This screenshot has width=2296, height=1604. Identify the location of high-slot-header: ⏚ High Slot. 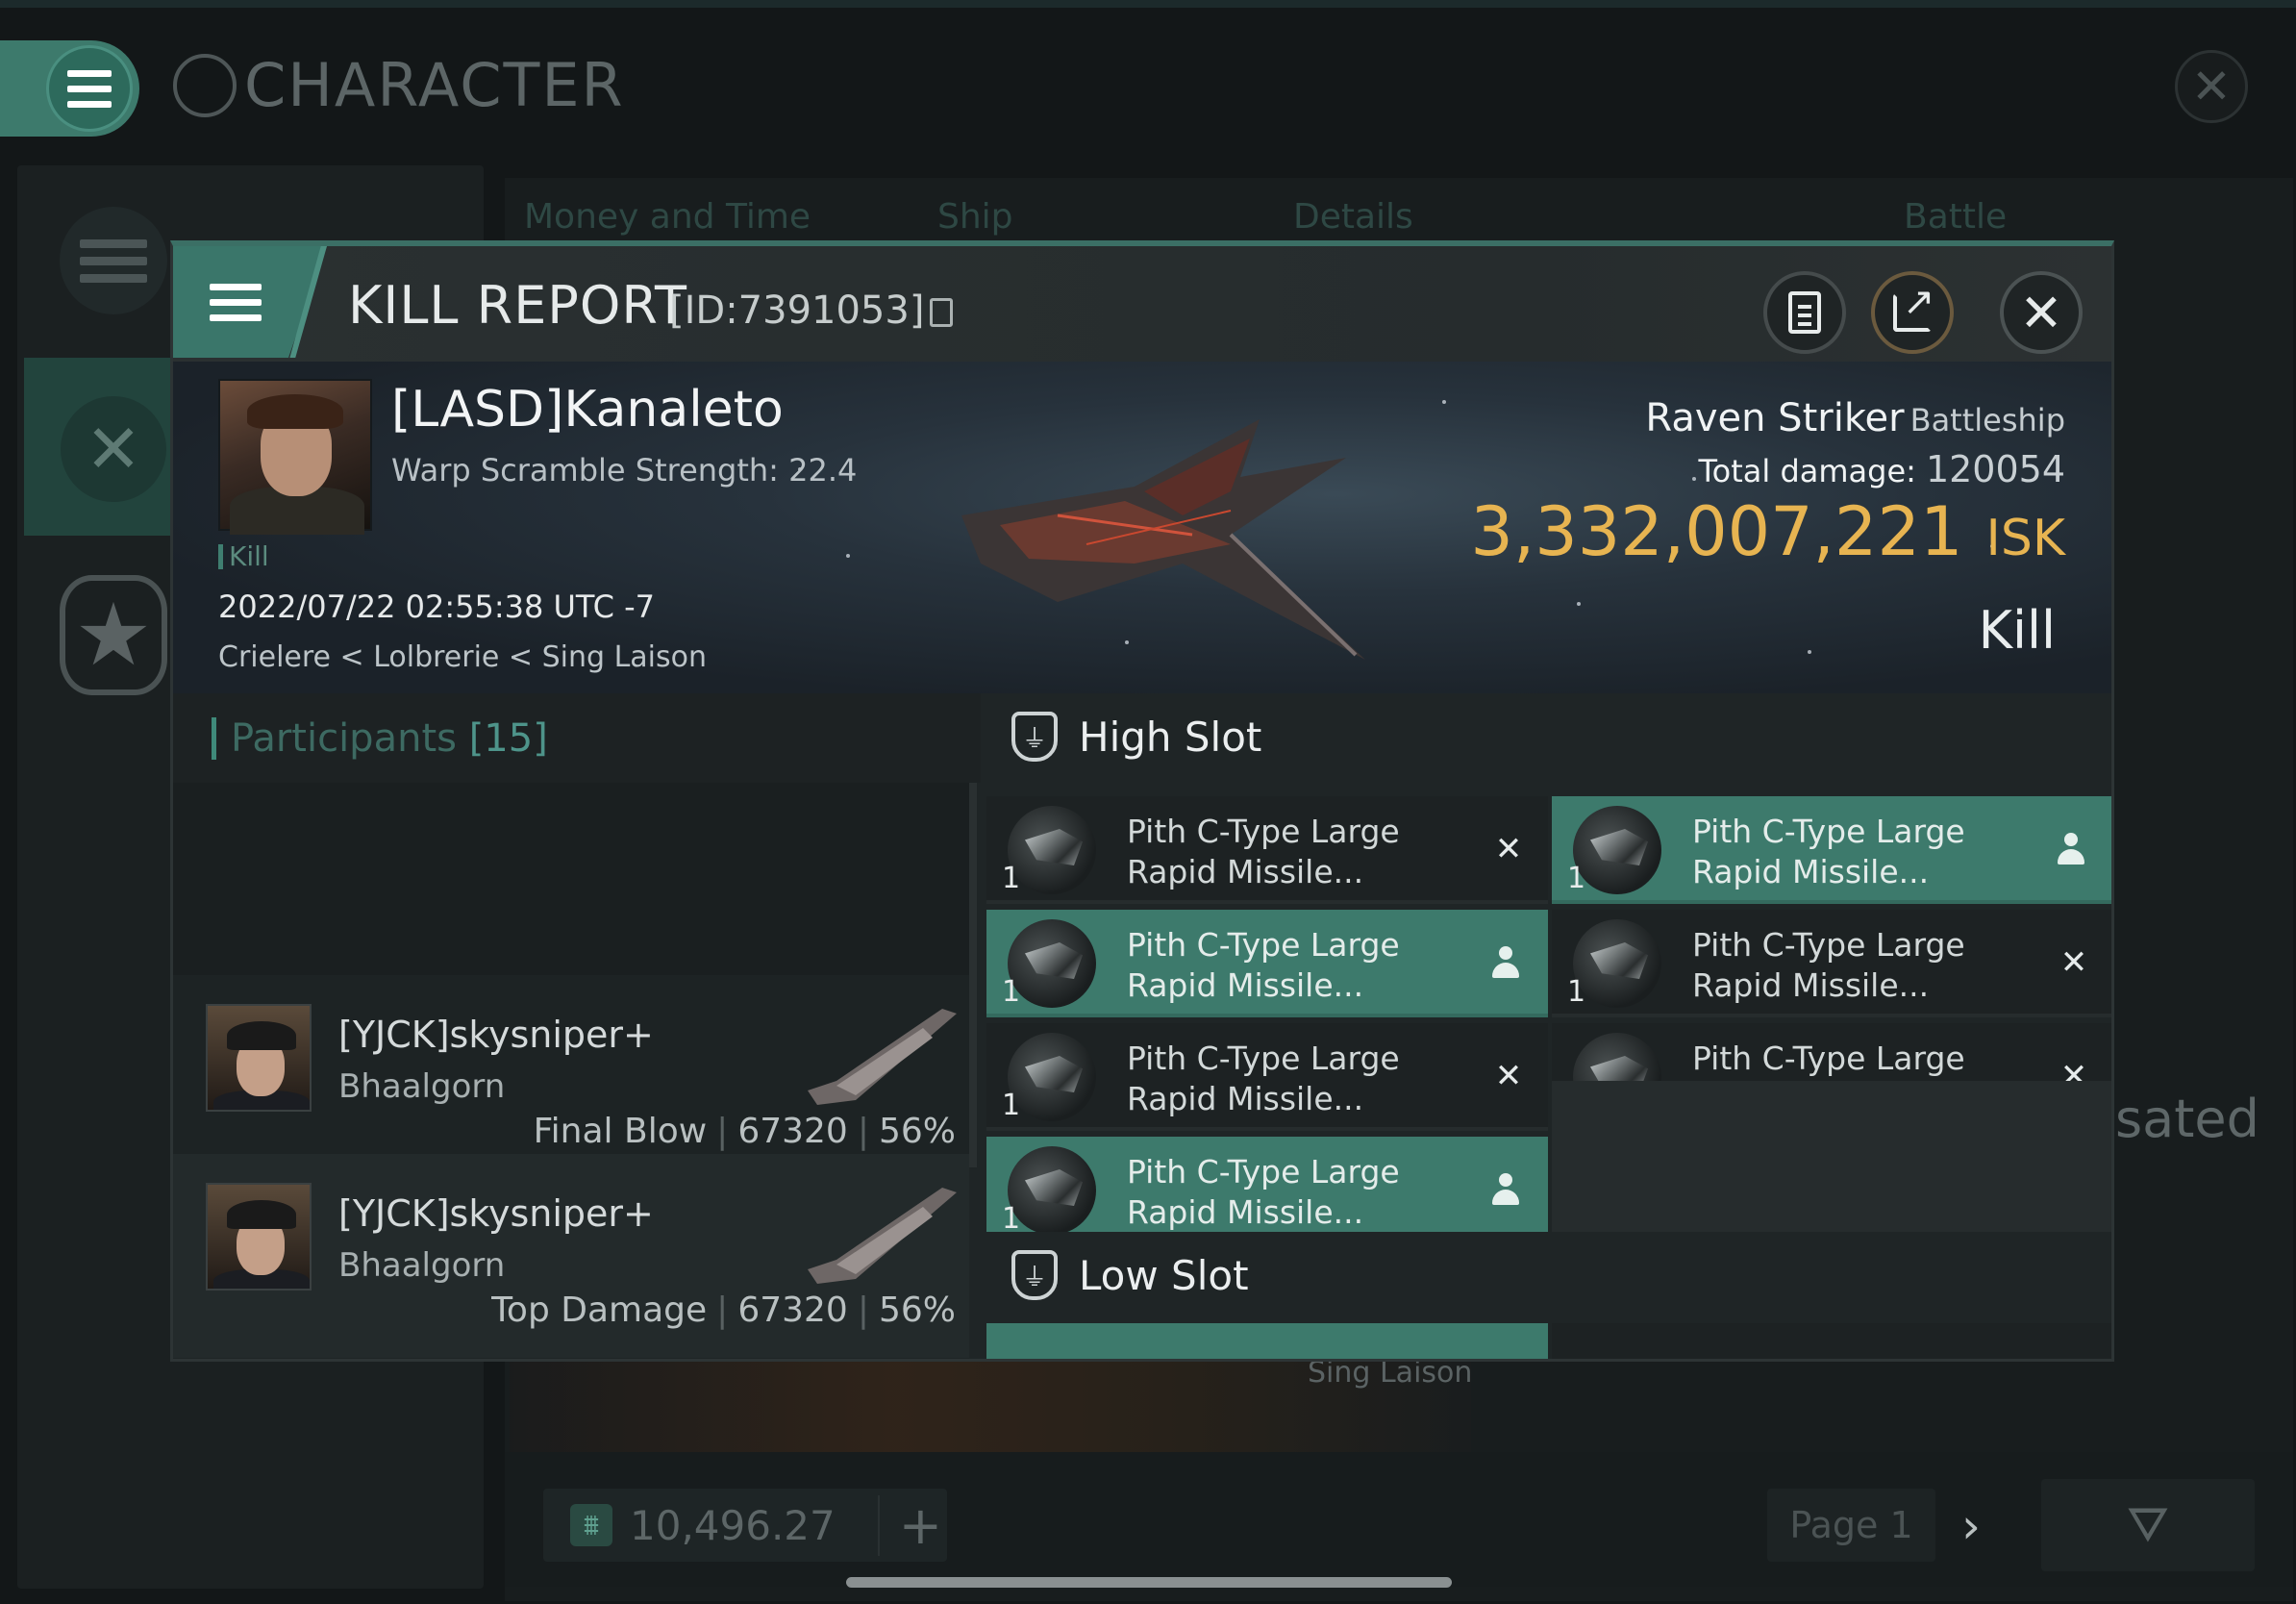
(1546, 736).